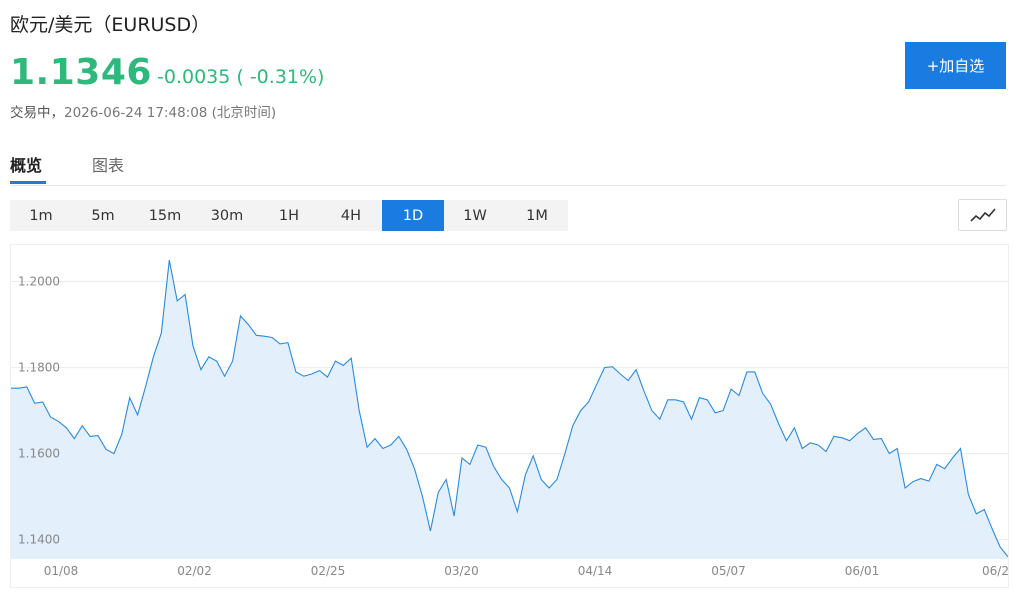 The image size is (1024, 602). I want to click on timestamp: 2026-06-24 17:48:08 (北京时间), so click(170, 113).